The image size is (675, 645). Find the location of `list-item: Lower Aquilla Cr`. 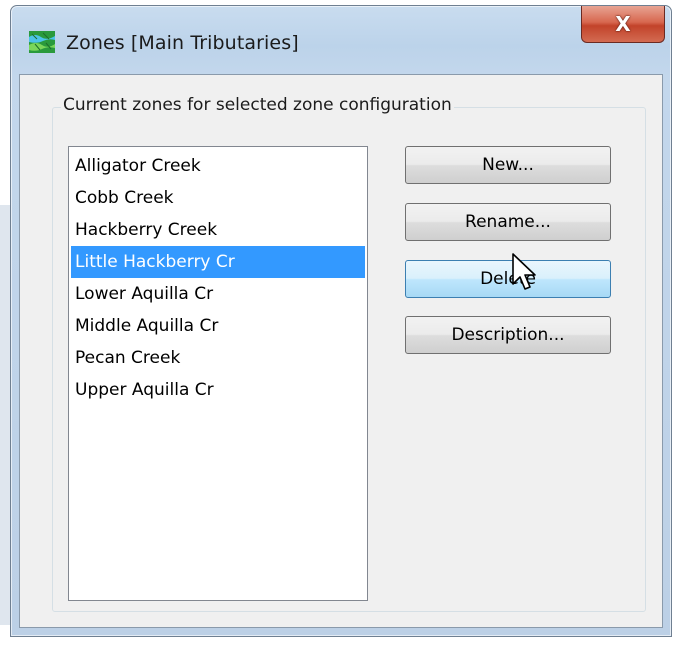

list-item: Lower Aquilla Cr is located at coordinates (218, 294).